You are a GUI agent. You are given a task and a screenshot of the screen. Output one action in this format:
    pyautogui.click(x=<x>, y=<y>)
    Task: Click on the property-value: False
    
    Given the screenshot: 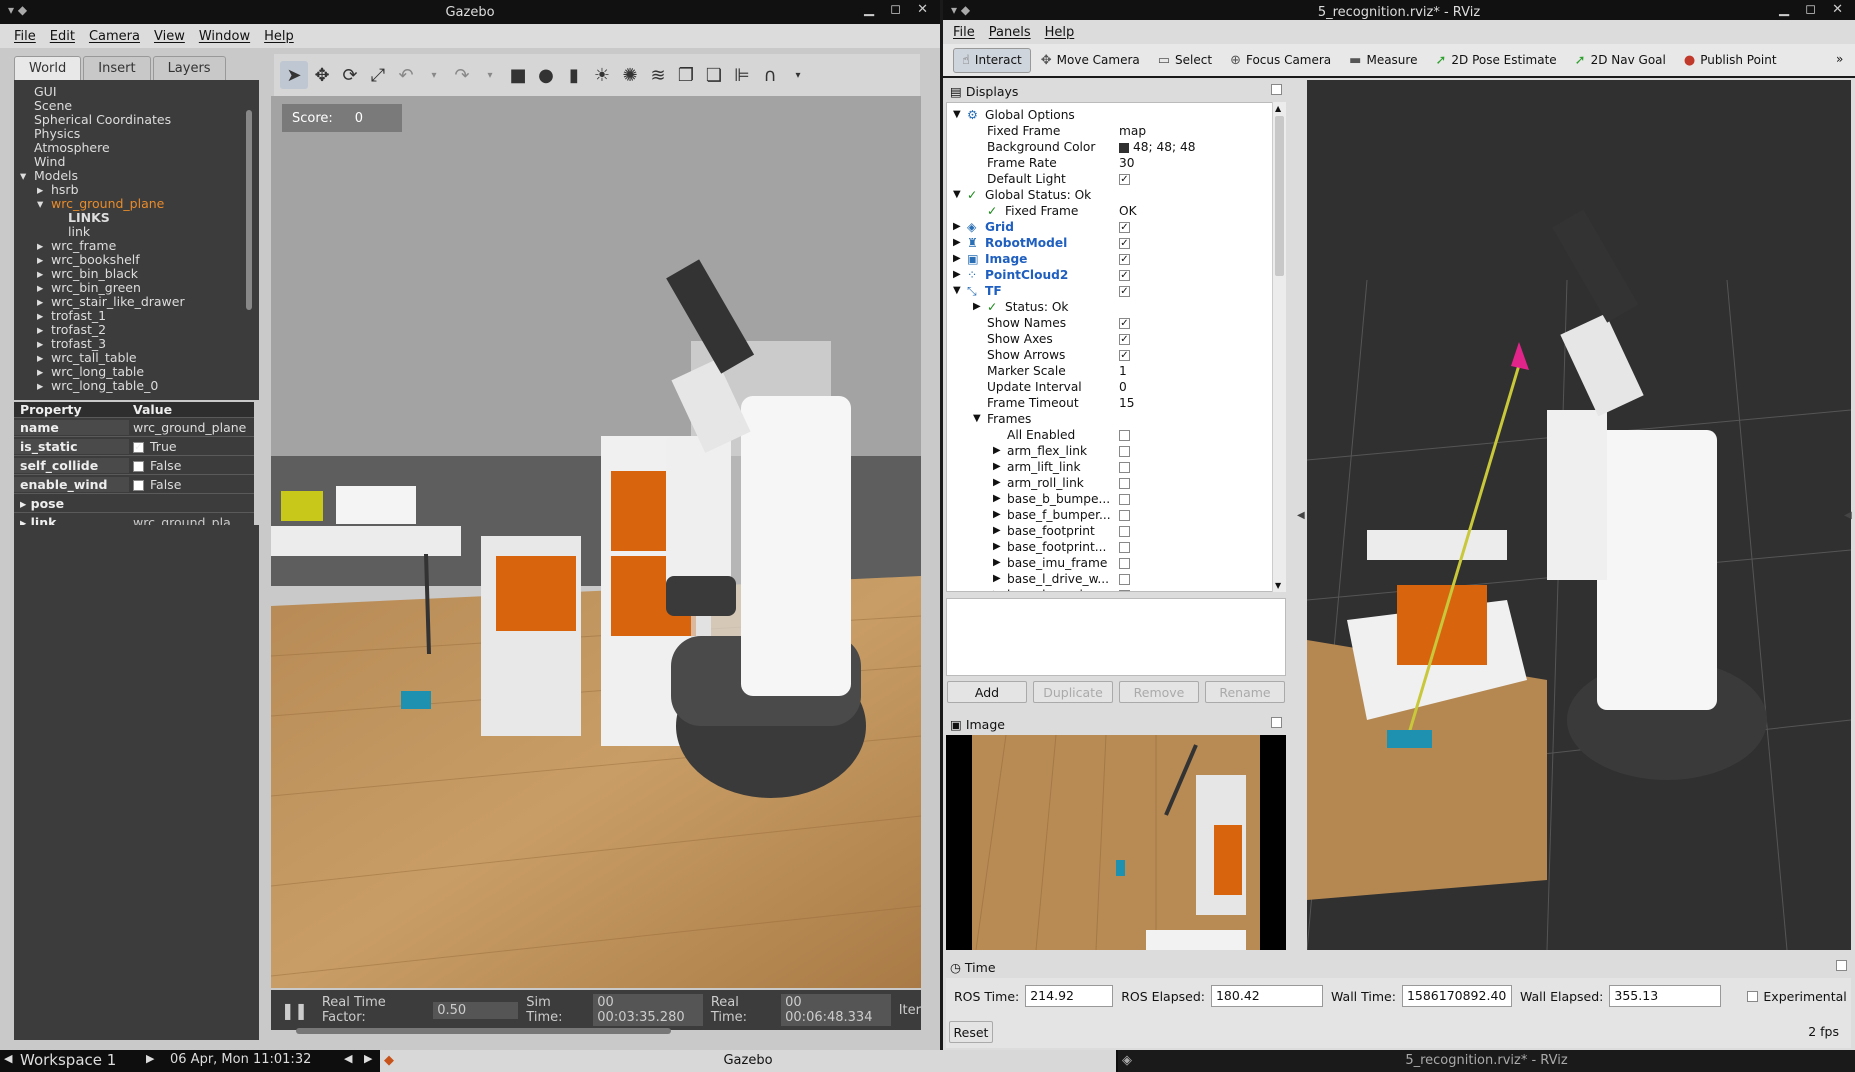 What is the action you would take?
    pyautogui.click(x=191, y=484)
    